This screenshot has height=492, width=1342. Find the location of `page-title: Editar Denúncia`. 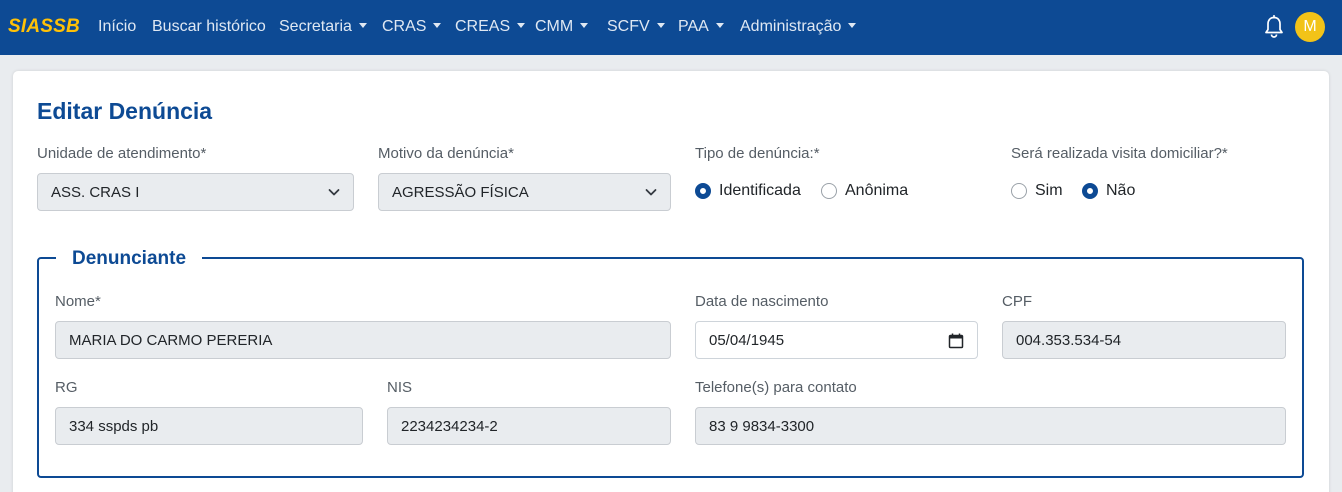

page-title: Editar Denúncia is located at coordinates (125, 111).